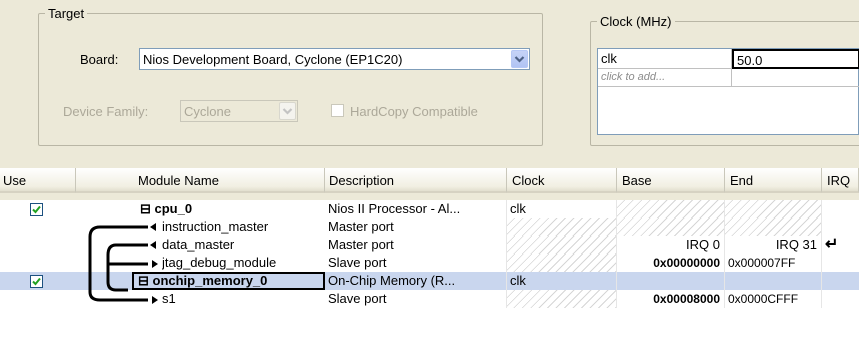 This screenshot has width=859, height=354. What do you see at coordinates (773, 245) in the screenshot?
I see `irq-end: IRQ 31` at bounding box center [773, 245].